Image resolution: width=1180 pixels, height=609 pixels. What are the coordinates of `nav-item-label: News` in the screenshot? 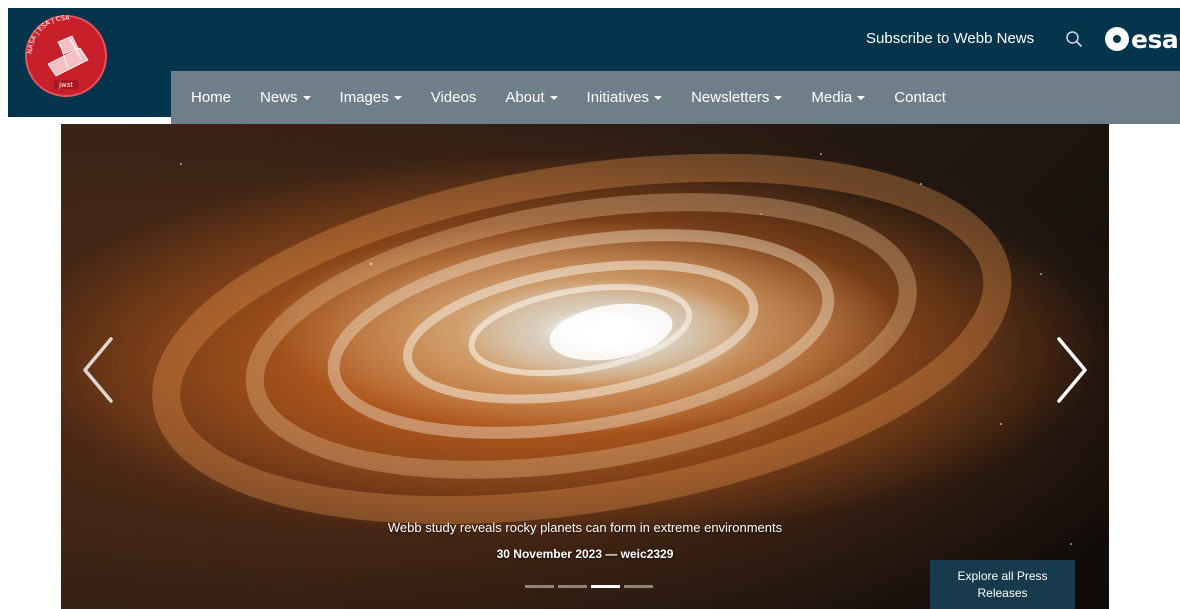 It's located at (279, 97).